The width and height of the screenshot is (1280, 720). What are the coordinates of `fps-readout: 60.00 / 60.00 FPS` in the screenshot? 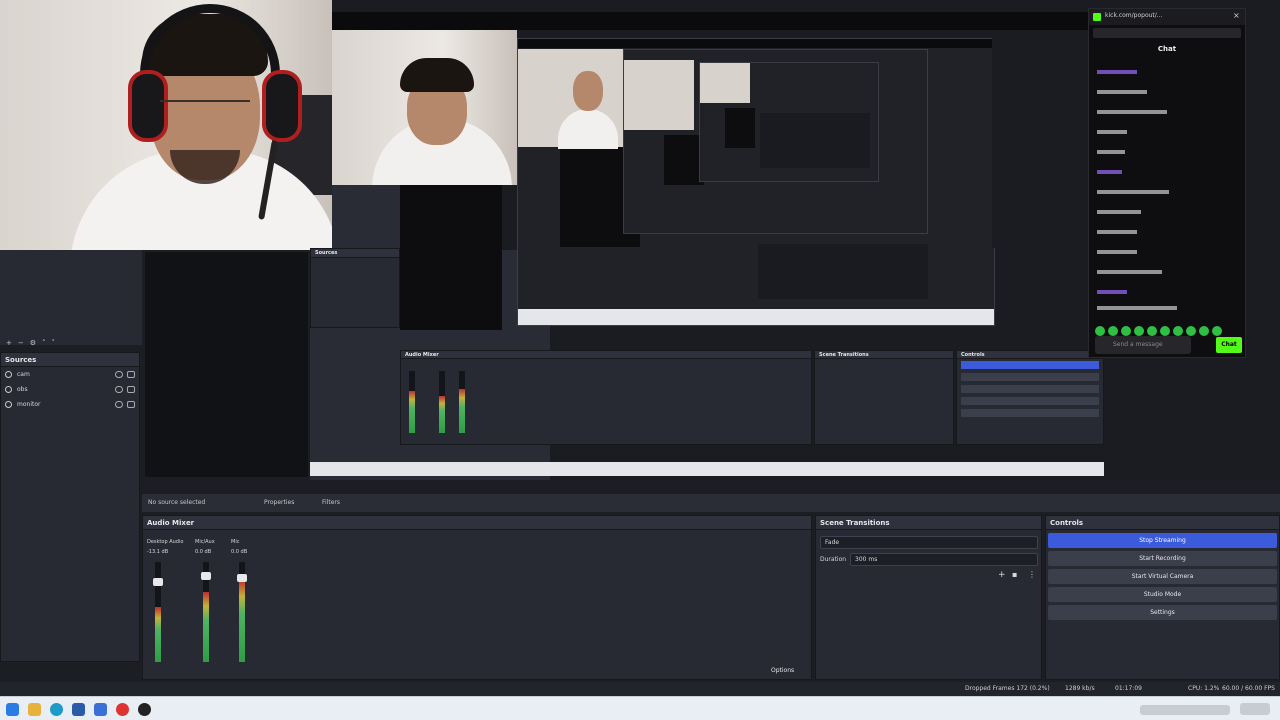 It's located at (1248, 688).